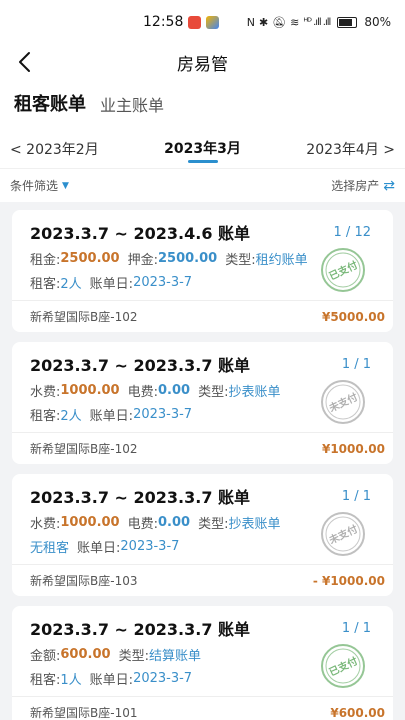 The height and width of the screenshot is (720, 405). Describe the element at coordinates (350, 149) in the screenshot. I see `next-month-button: 2023年4月 >` at that location.